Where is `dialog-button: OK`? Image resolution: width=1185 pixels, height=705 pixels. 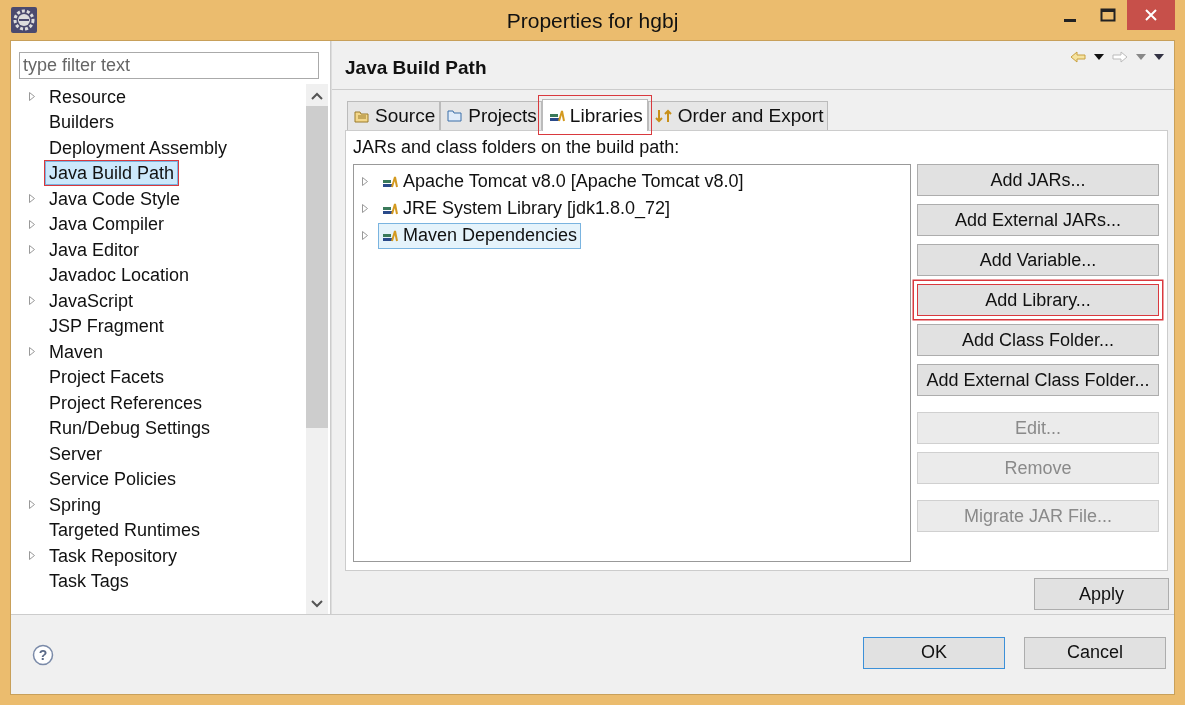
dialog-button: OK is located at coordinates (934, 652).